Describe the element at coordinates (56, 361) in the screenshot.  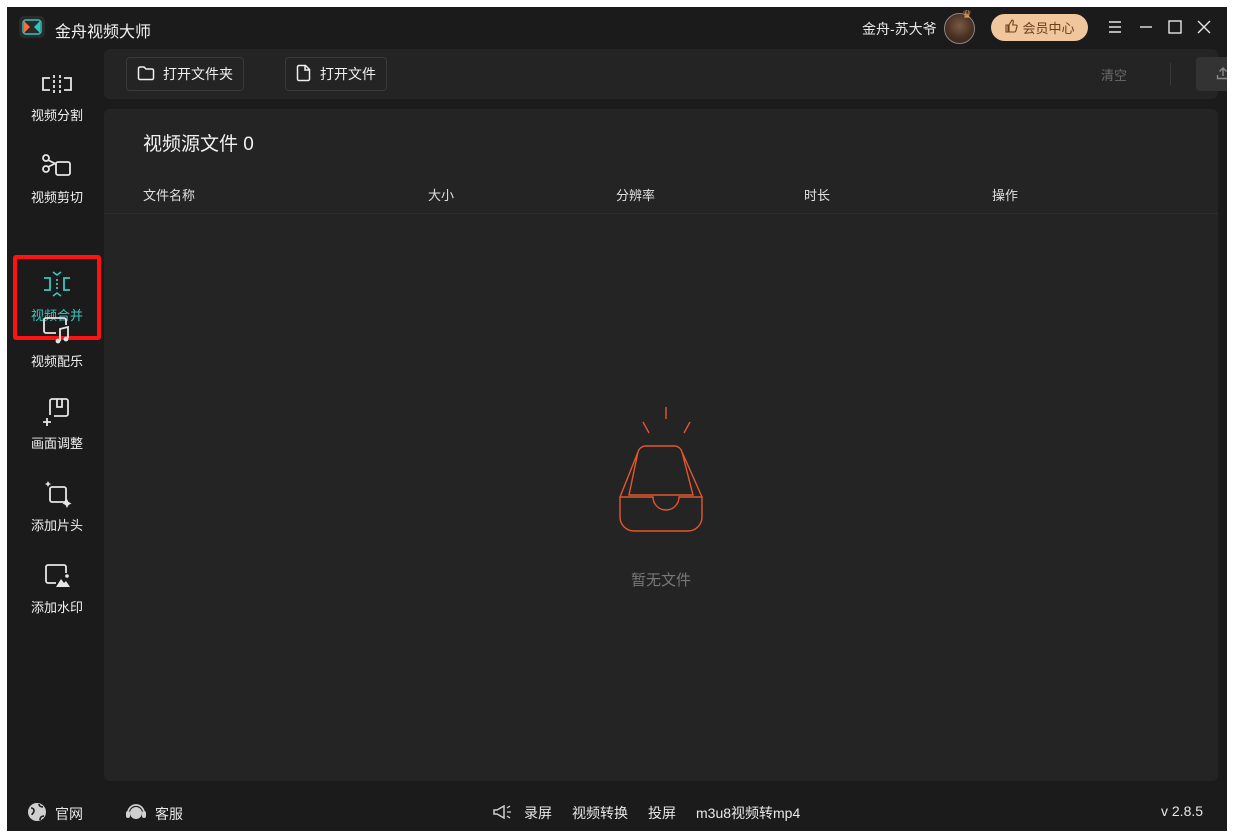
I see `sidebar-item-label: 视频配乐` at that location.